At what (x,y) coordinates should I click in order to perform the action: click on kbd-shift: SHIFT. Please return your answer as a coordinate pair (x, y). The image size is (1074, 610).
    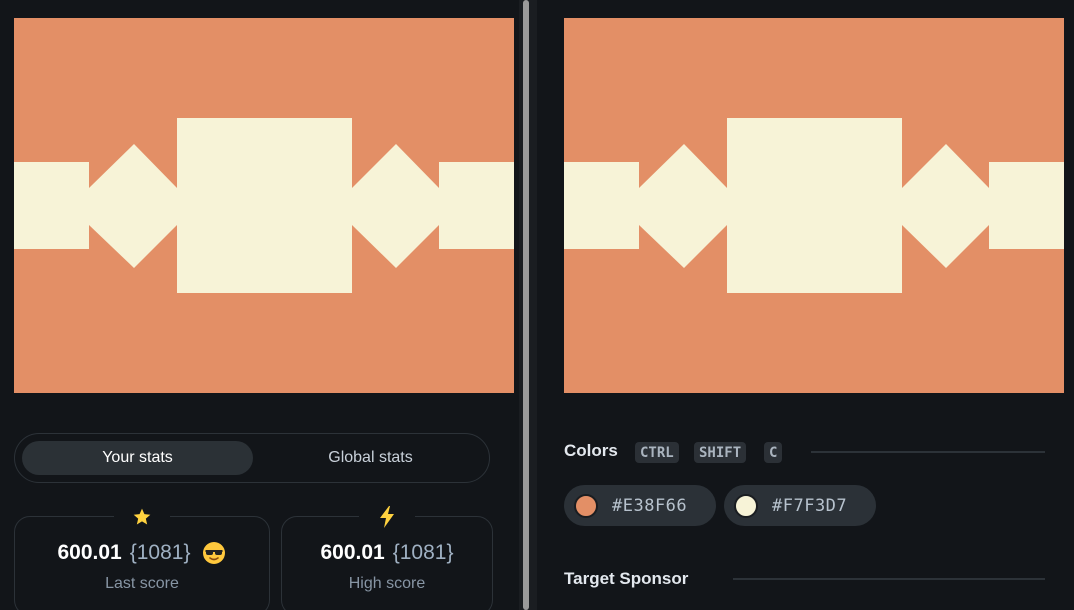
    Looking at the image, I should click on (720, 452).